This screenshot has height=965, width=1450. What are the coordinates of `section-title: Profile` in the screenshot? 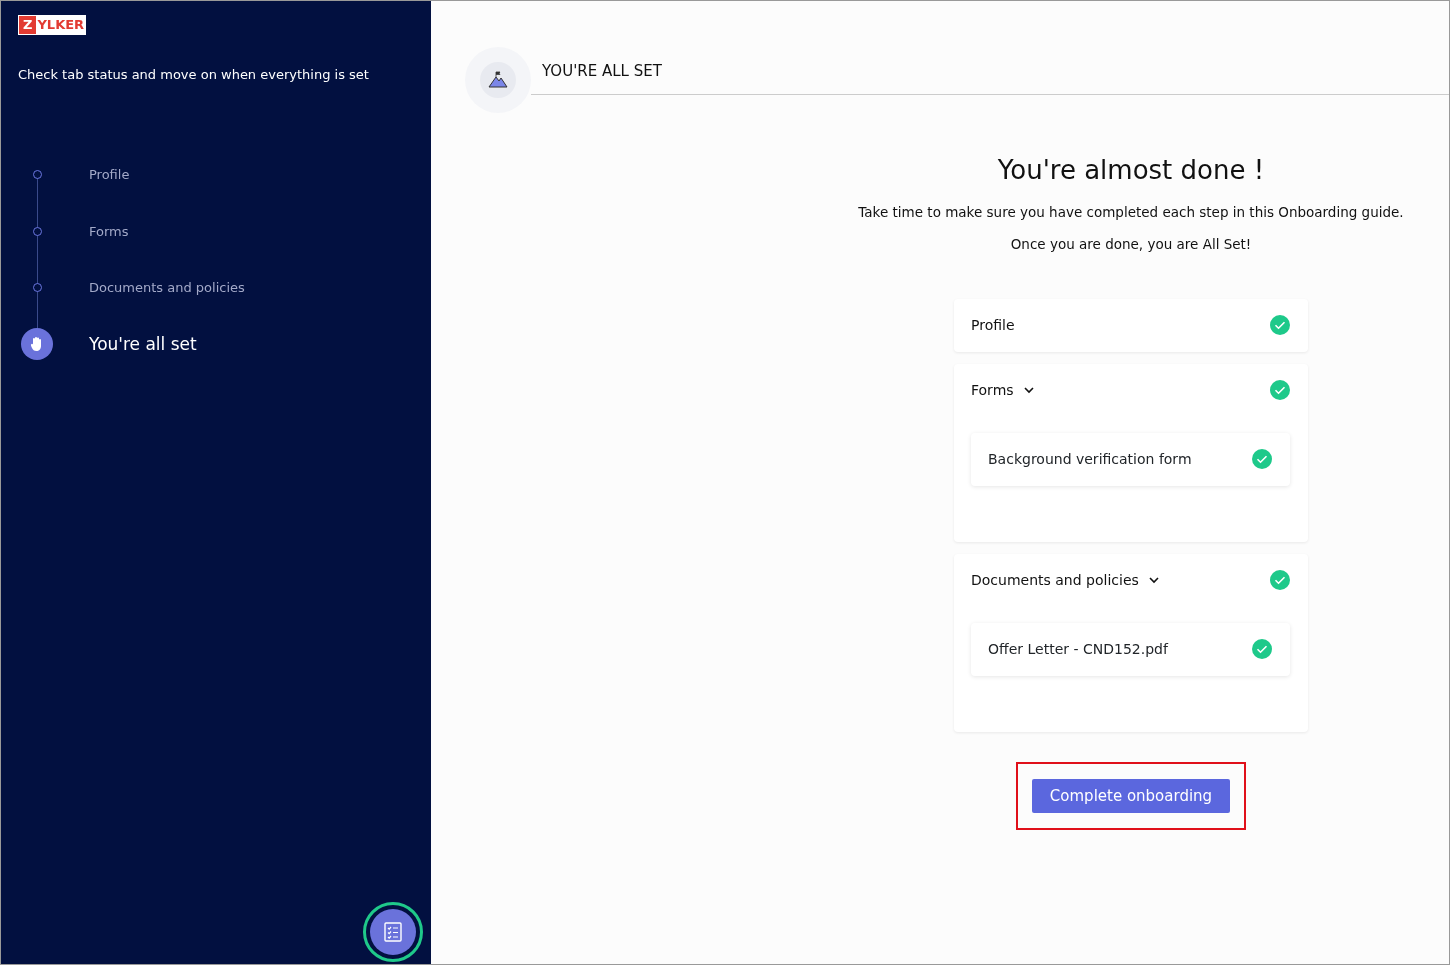 It's located at (993, 325).